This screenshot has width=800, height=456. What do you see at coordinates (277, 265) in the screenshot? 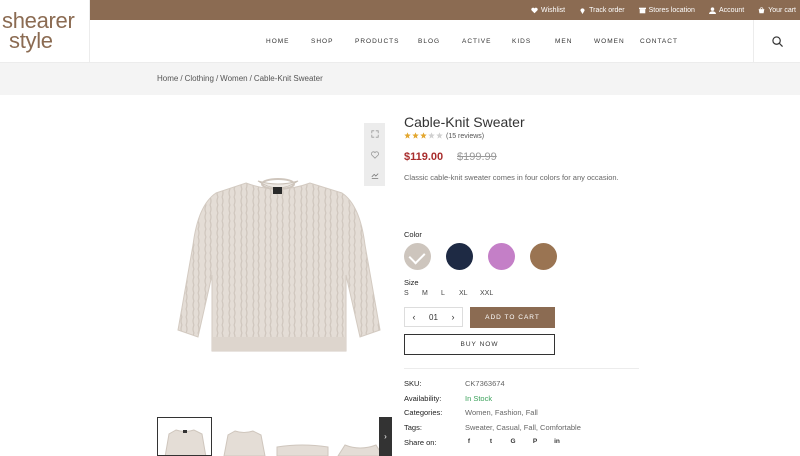
I see `product-image` at bounding box center [277, 265].